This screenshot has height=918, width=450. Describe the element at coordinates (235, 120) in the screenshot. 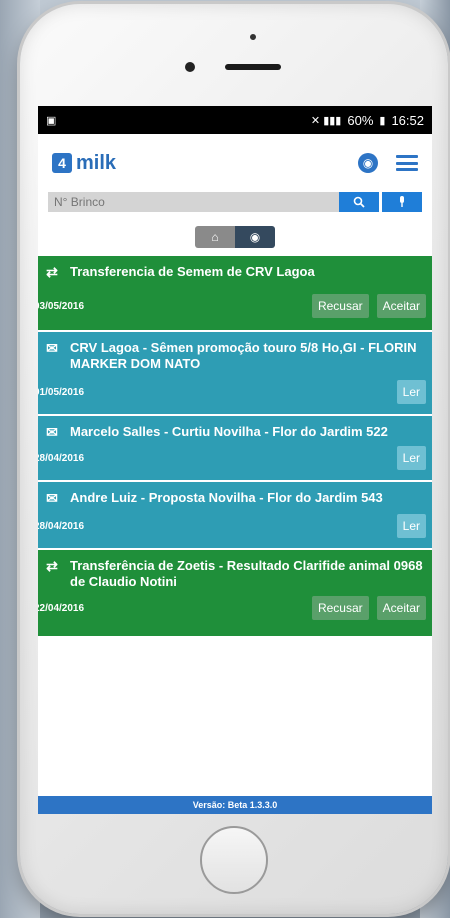

I see `status-bar: ▣ ✕ ▮▮▮ 60% ▮ 16:52` at that location.